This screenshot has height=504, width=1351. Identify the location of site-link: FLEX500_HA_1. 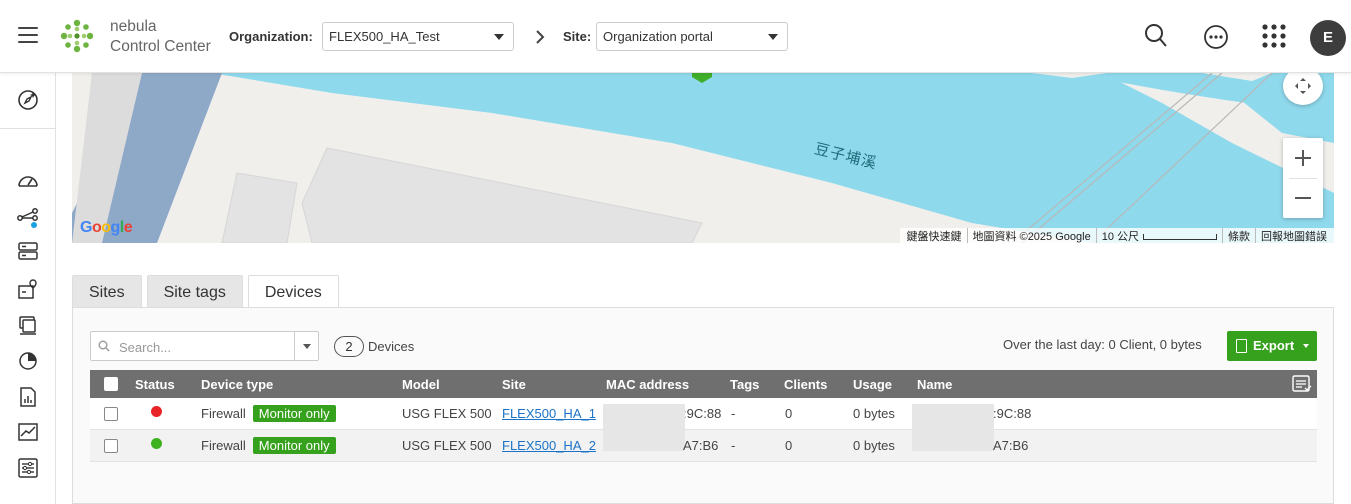
(549, 413).